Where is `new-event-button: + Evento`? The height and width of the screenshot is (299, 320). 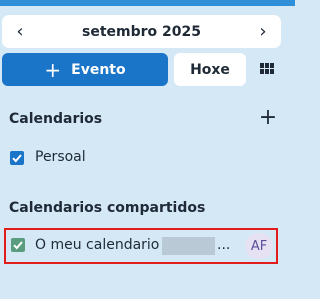
new-event-button: + Evento is located at coordinates (85, 69).